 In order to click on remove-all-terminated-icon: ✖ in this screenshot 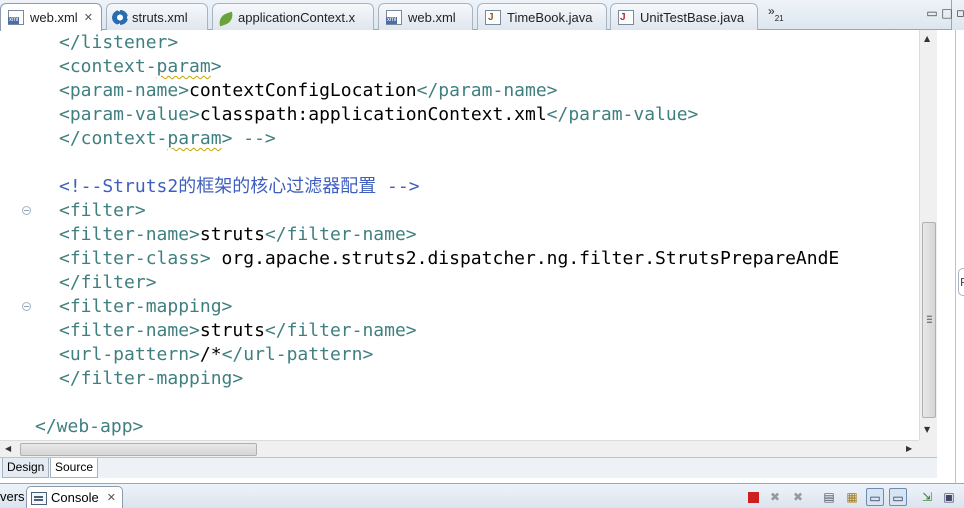, I will do `click(798, 497)`.